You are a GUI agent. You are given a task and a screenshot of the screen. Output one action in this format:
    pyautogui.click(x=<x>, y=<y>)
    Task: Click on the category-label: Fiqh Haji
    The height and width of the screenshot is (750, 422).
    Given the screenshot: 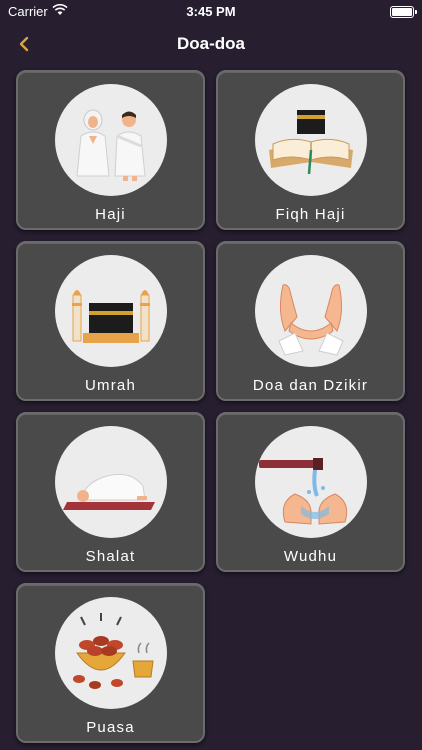 What is the action you would take?
    pyautogui.click(x=310, y=214)
    